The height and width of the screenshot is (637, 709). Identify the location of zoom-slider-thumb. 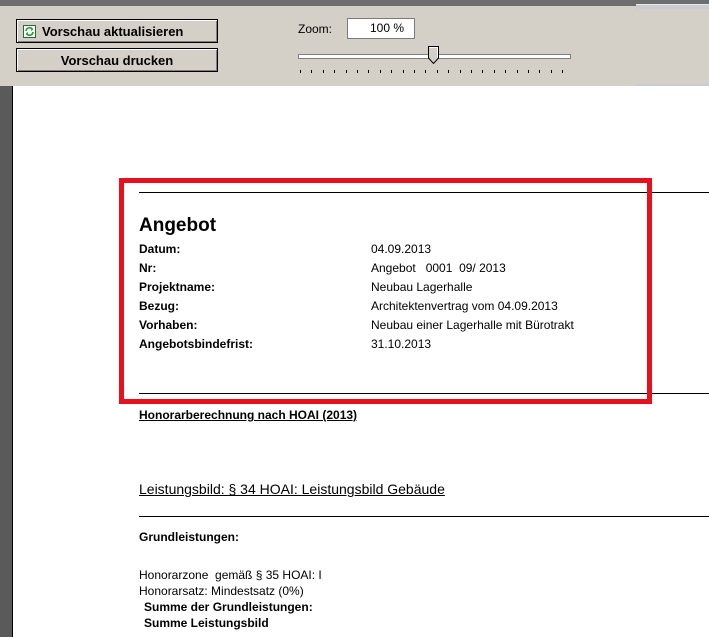
(433, 55).